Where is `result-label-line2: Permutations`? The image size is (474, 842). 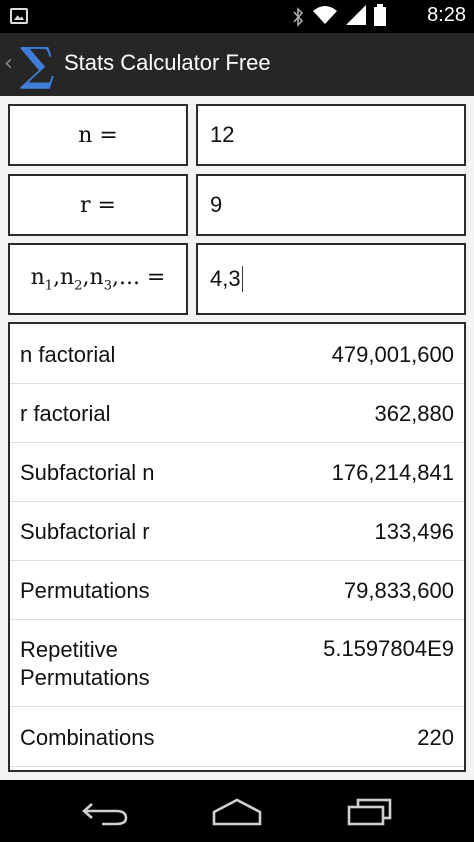 result-label-line2: Permutations is located at coordinates (85, 677).